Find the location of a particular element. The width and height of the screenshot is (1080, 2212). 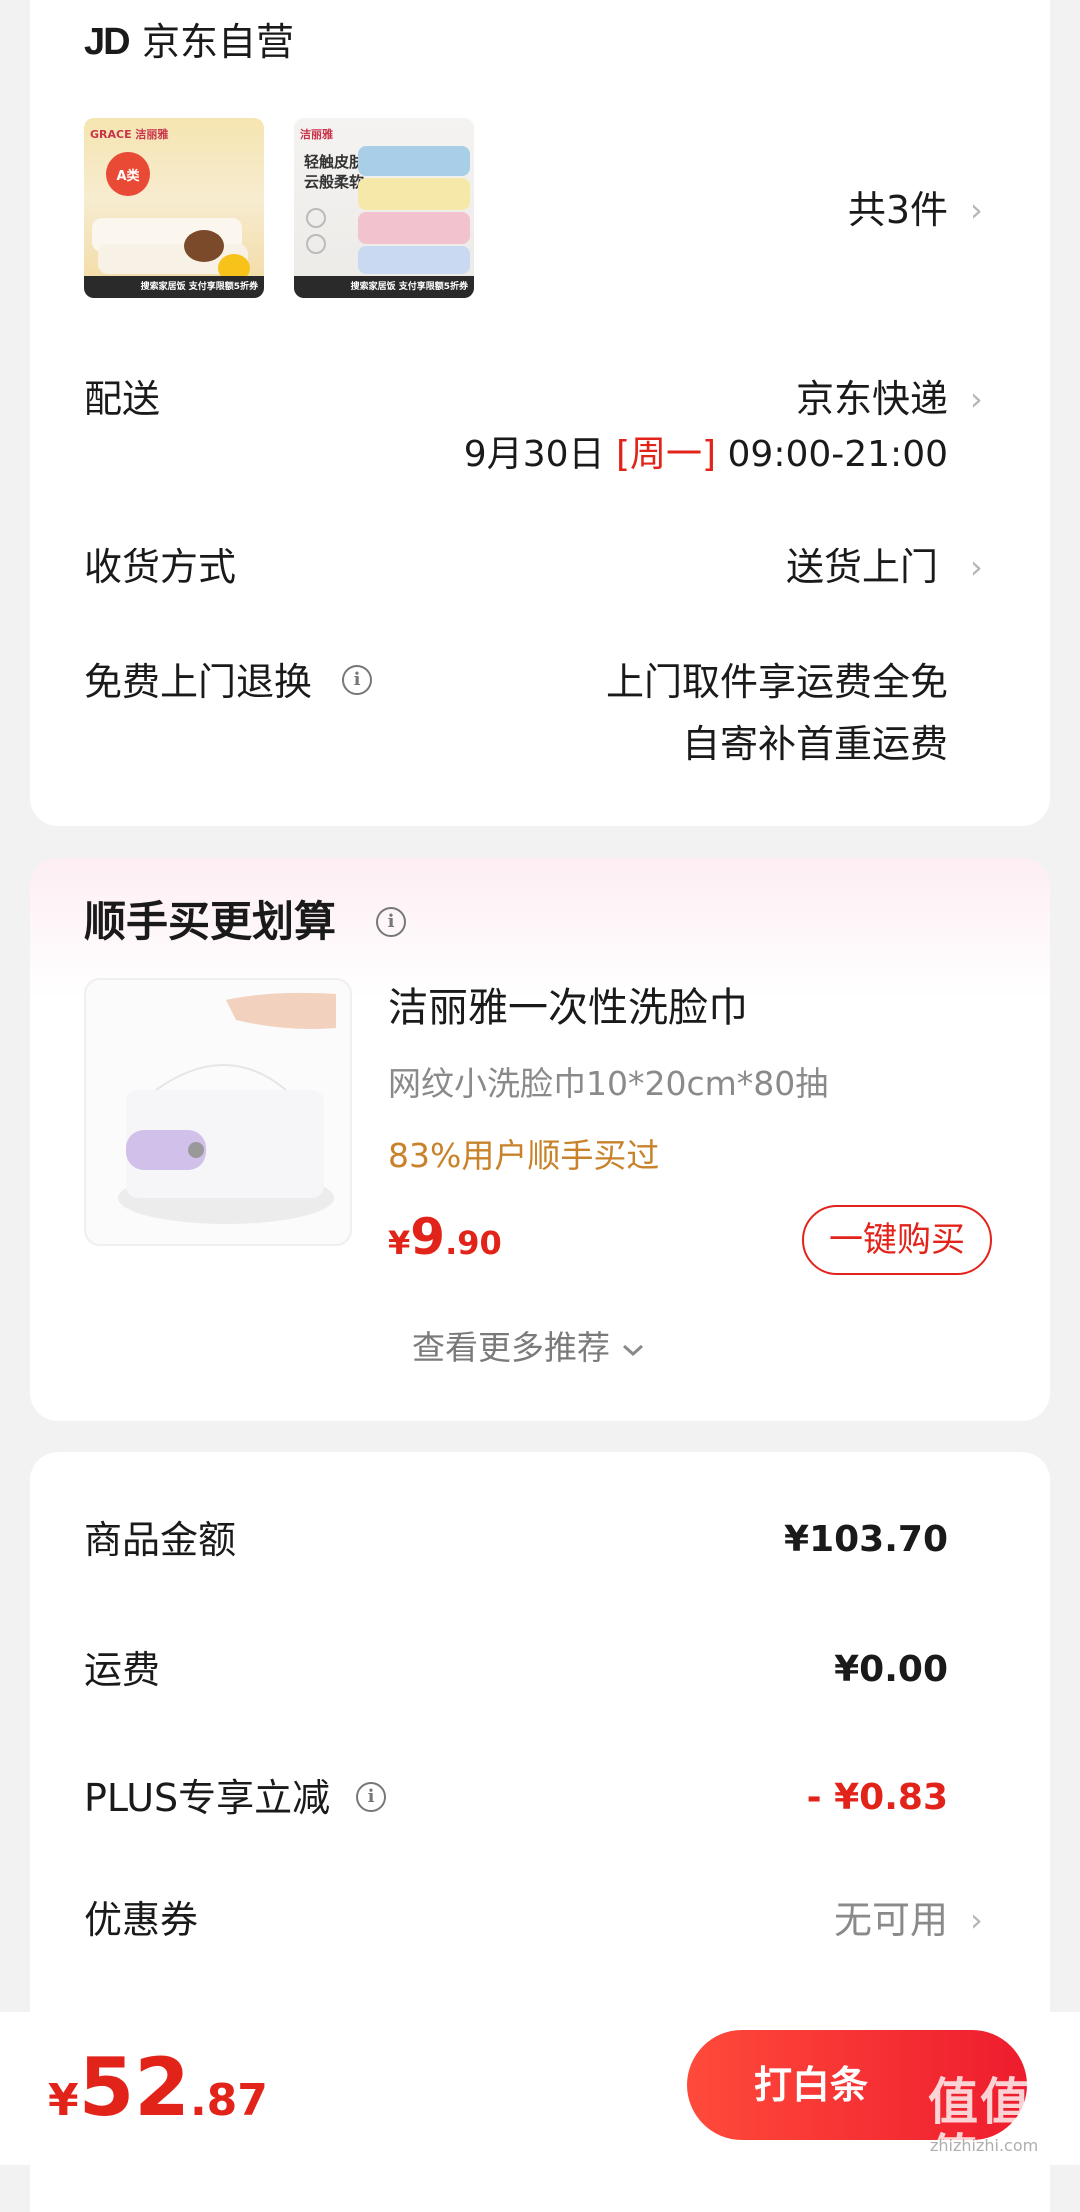

recommend-product-name: 洁丽雅一次性洗脸巾 is located at coordinates (568, 1008).